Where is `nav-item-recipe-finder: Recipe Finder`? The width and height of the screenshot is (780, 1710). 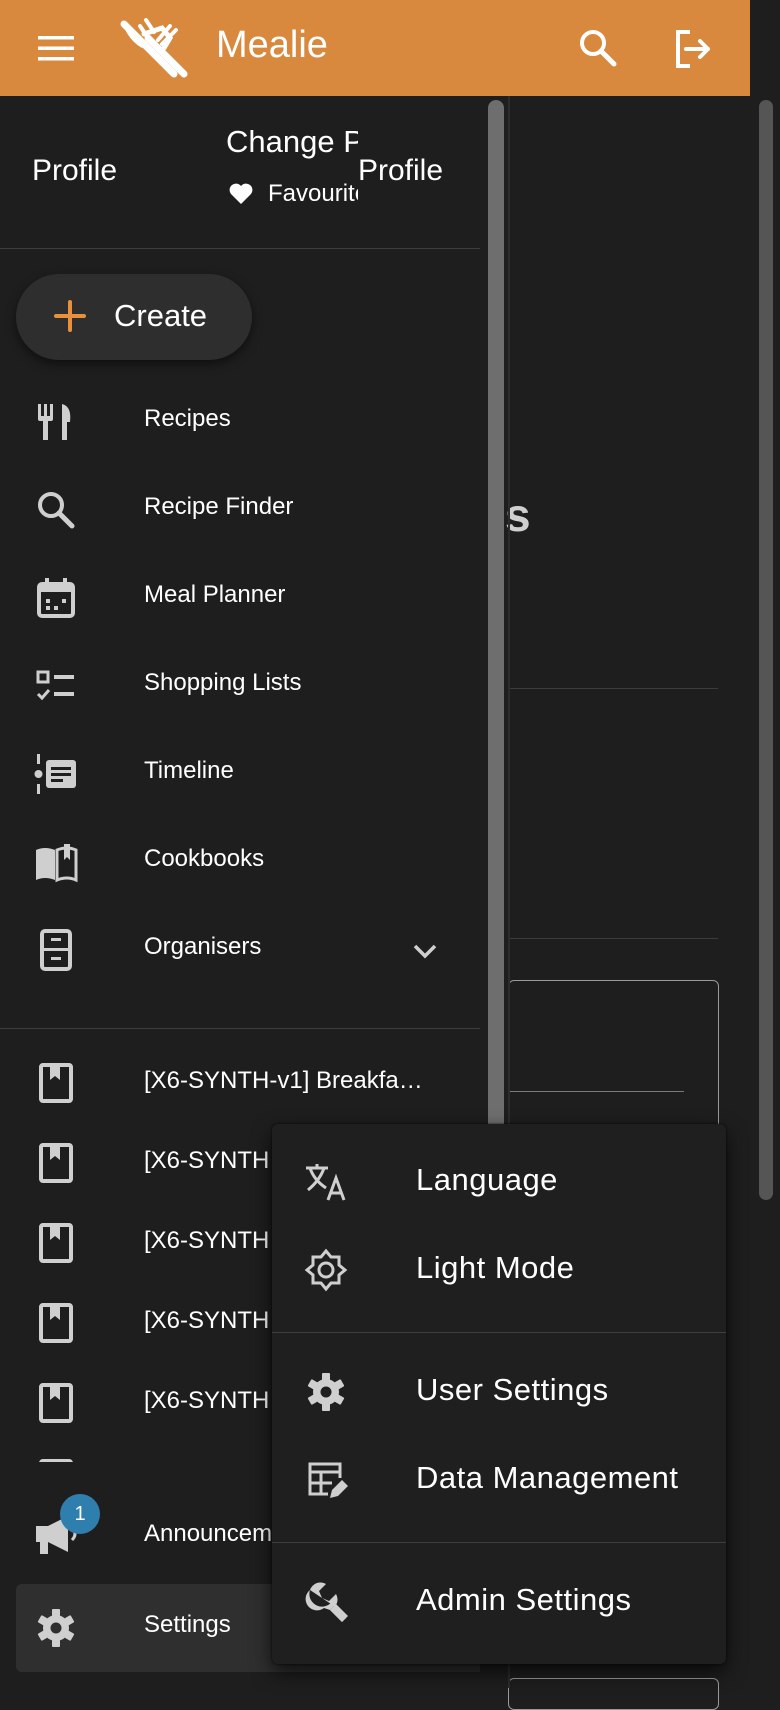
nav-item-recipe-finder: Recipe Finder is located at coordinates (240, 510).